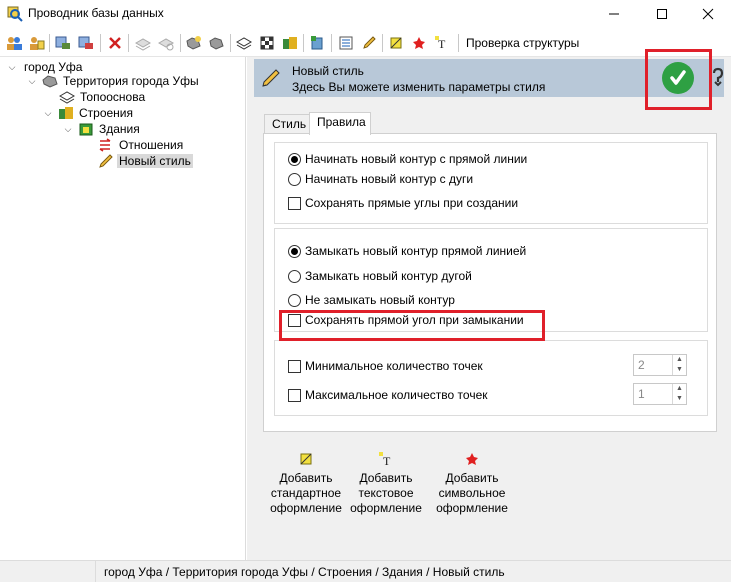 Image resolution: width=731 pixels, height=582 pixels. What do you see at coordinates (36, 43) in the screenshot?
I see `user-settings-icon` at bounding box center [36, 43].